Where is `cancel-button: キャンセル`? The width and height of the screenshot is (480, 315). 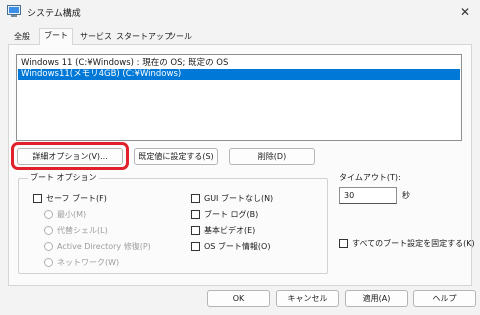
cancel-button: キャンセル is located at coordinates (307, 298).